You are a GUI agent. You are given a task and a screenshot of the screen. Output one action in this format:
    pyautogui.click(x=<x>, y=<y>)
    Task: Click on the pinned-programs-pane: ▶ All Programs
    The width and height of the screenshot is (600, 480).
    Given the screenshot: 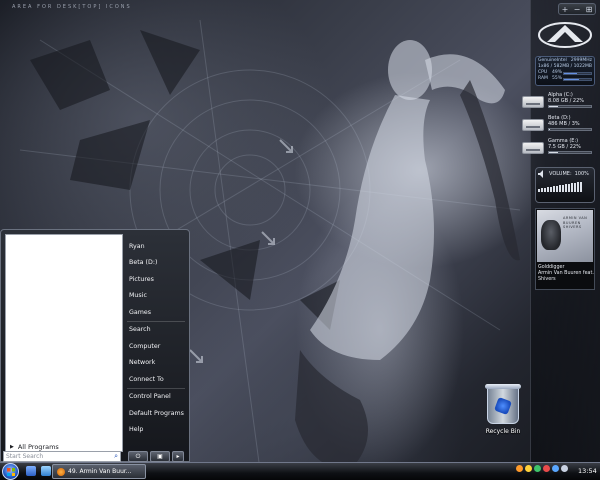 What is the action you would take?
    pyautogui.click(x=64, y=343)
    